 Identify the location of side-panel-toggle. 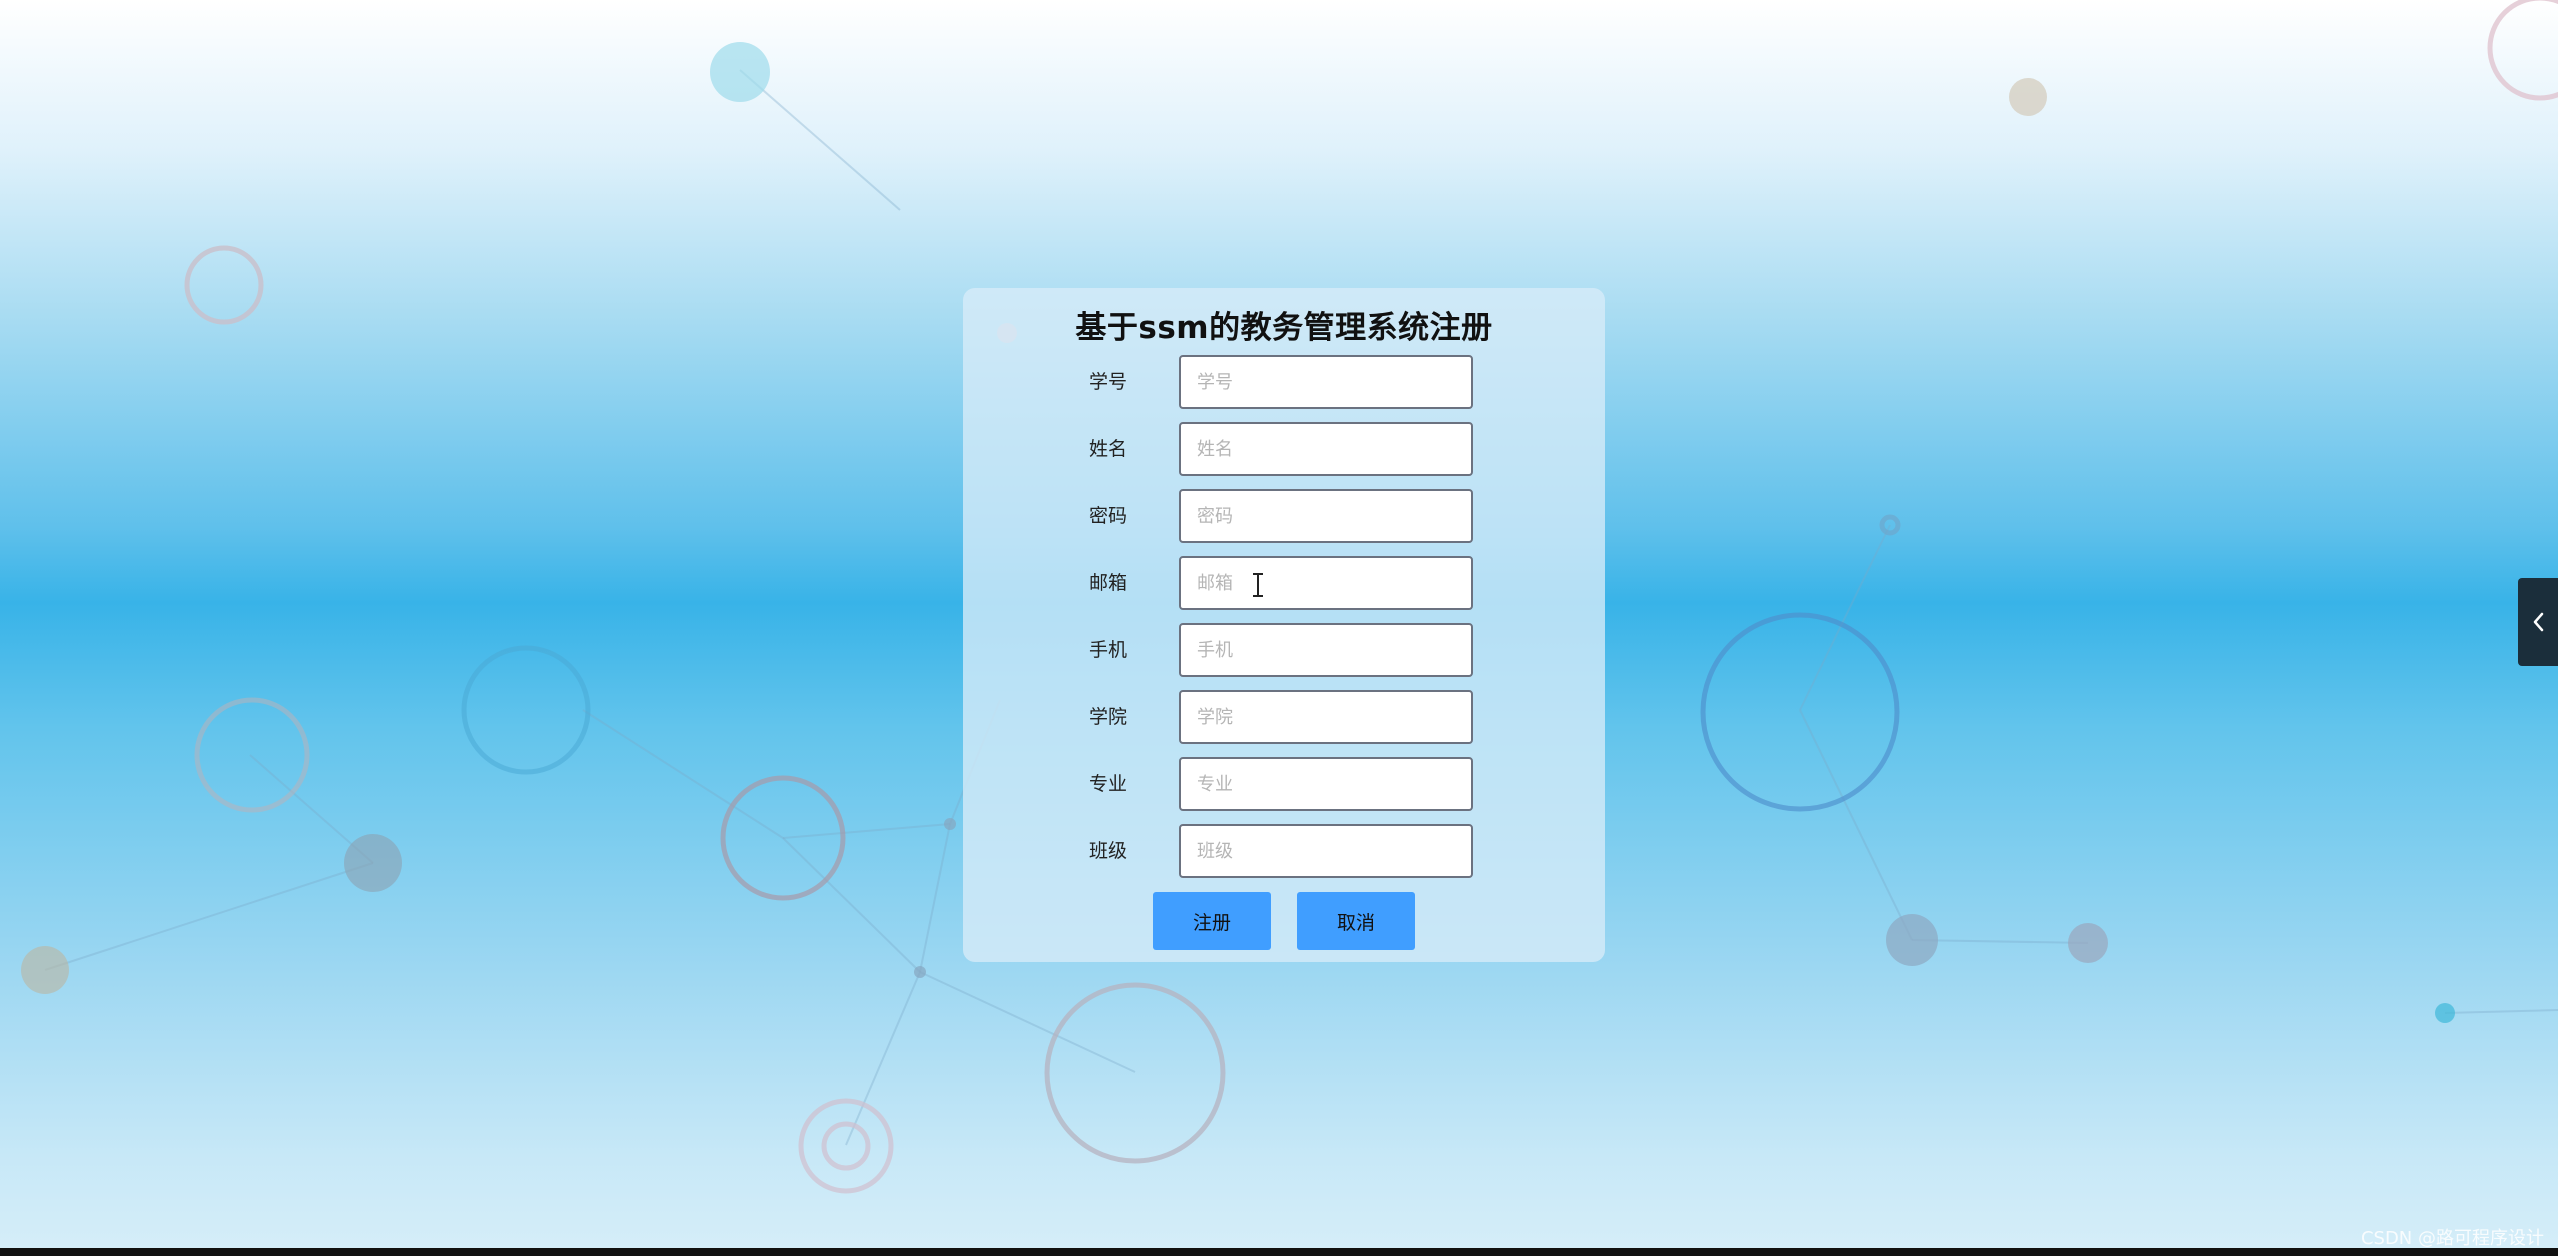
(2538, 622).